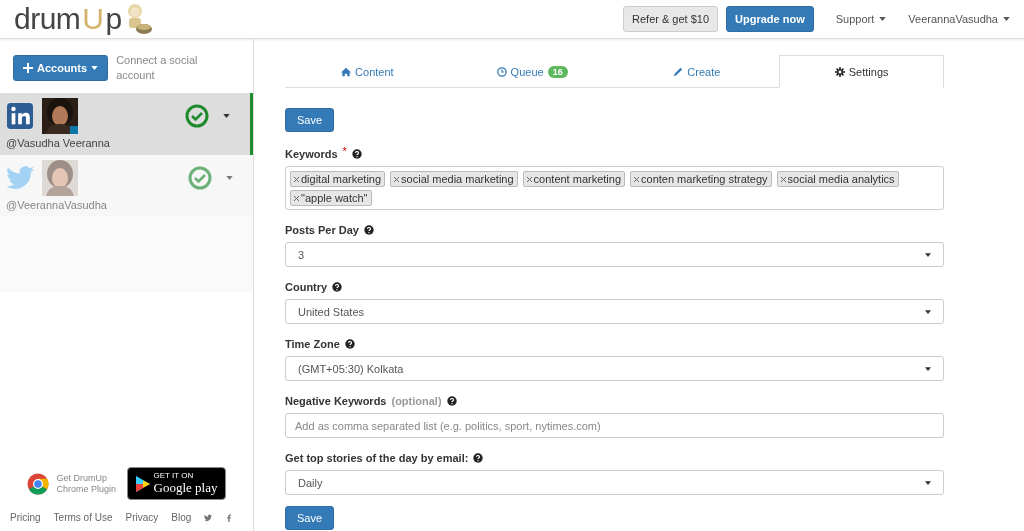 The height and width of the screenshot is (531, 1024). What do you see at coordinates (416, 401) in the screenshot?
I see `optional-hint: (optional)` at bounding box center [416, 401].